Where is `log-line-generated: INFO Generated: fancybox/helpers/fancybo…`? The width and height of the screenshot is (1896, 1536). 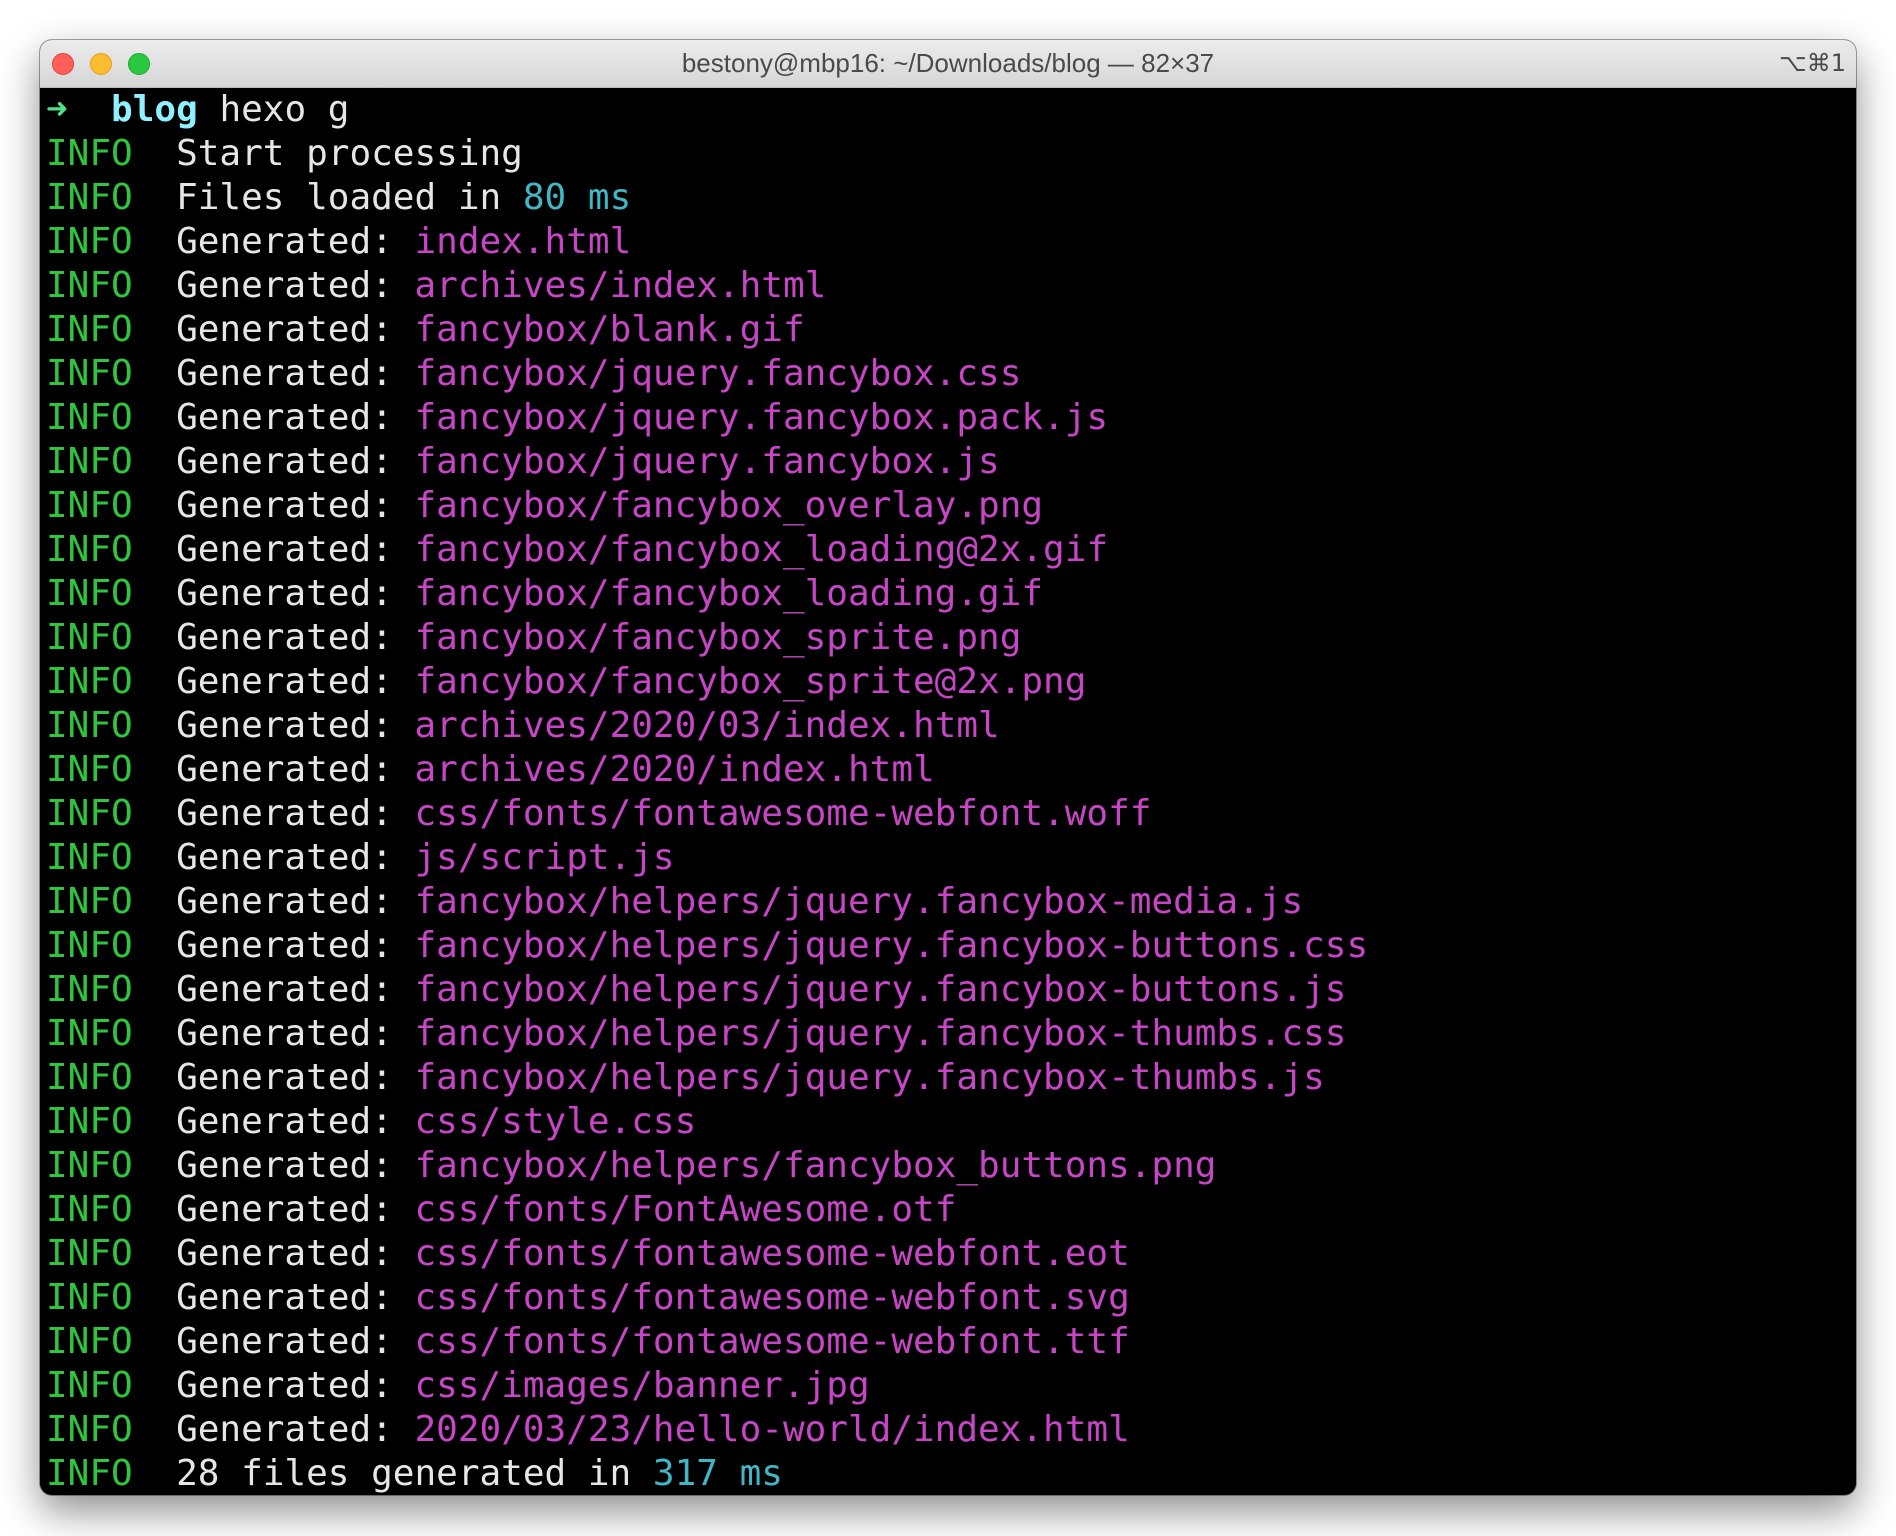 log-line-generated: INFO Generated: fancybox/helpers/fancybo… is located at coordinates (951, 1166).